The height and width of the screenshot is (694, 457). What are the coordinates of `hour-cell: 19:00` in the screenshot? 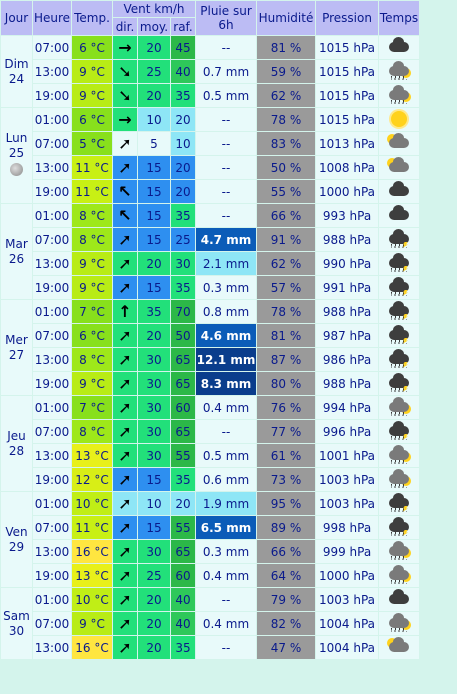 It's located at (52, 191).